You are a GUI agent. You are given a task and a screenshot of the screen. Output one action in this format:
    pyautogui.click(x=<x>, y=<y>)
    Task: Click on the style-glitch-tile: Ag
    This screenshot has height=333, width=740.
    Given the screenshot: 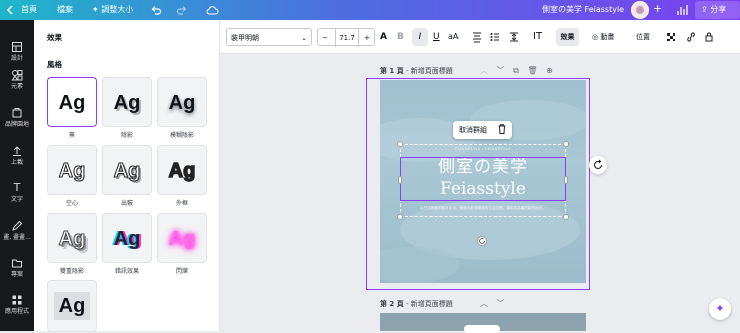 What is the action you would take?
    pyautogui.click(x=127, y=238)
    